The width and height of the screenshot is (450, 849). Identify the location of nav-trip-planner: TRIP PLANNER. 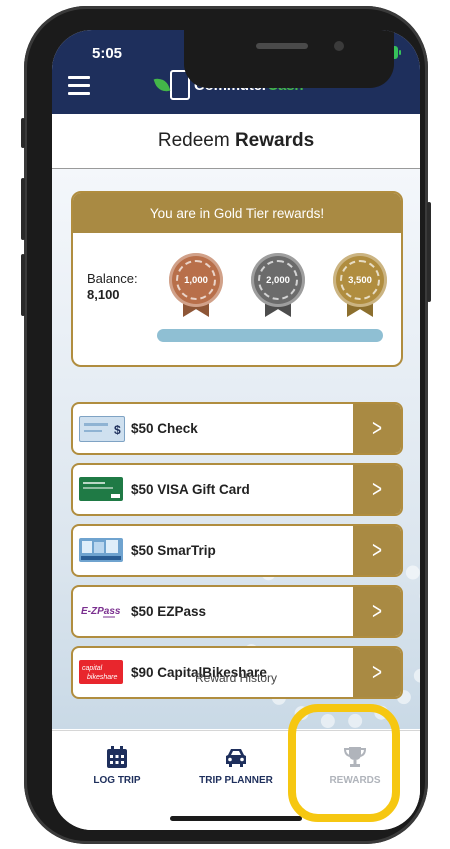
(236, 765).